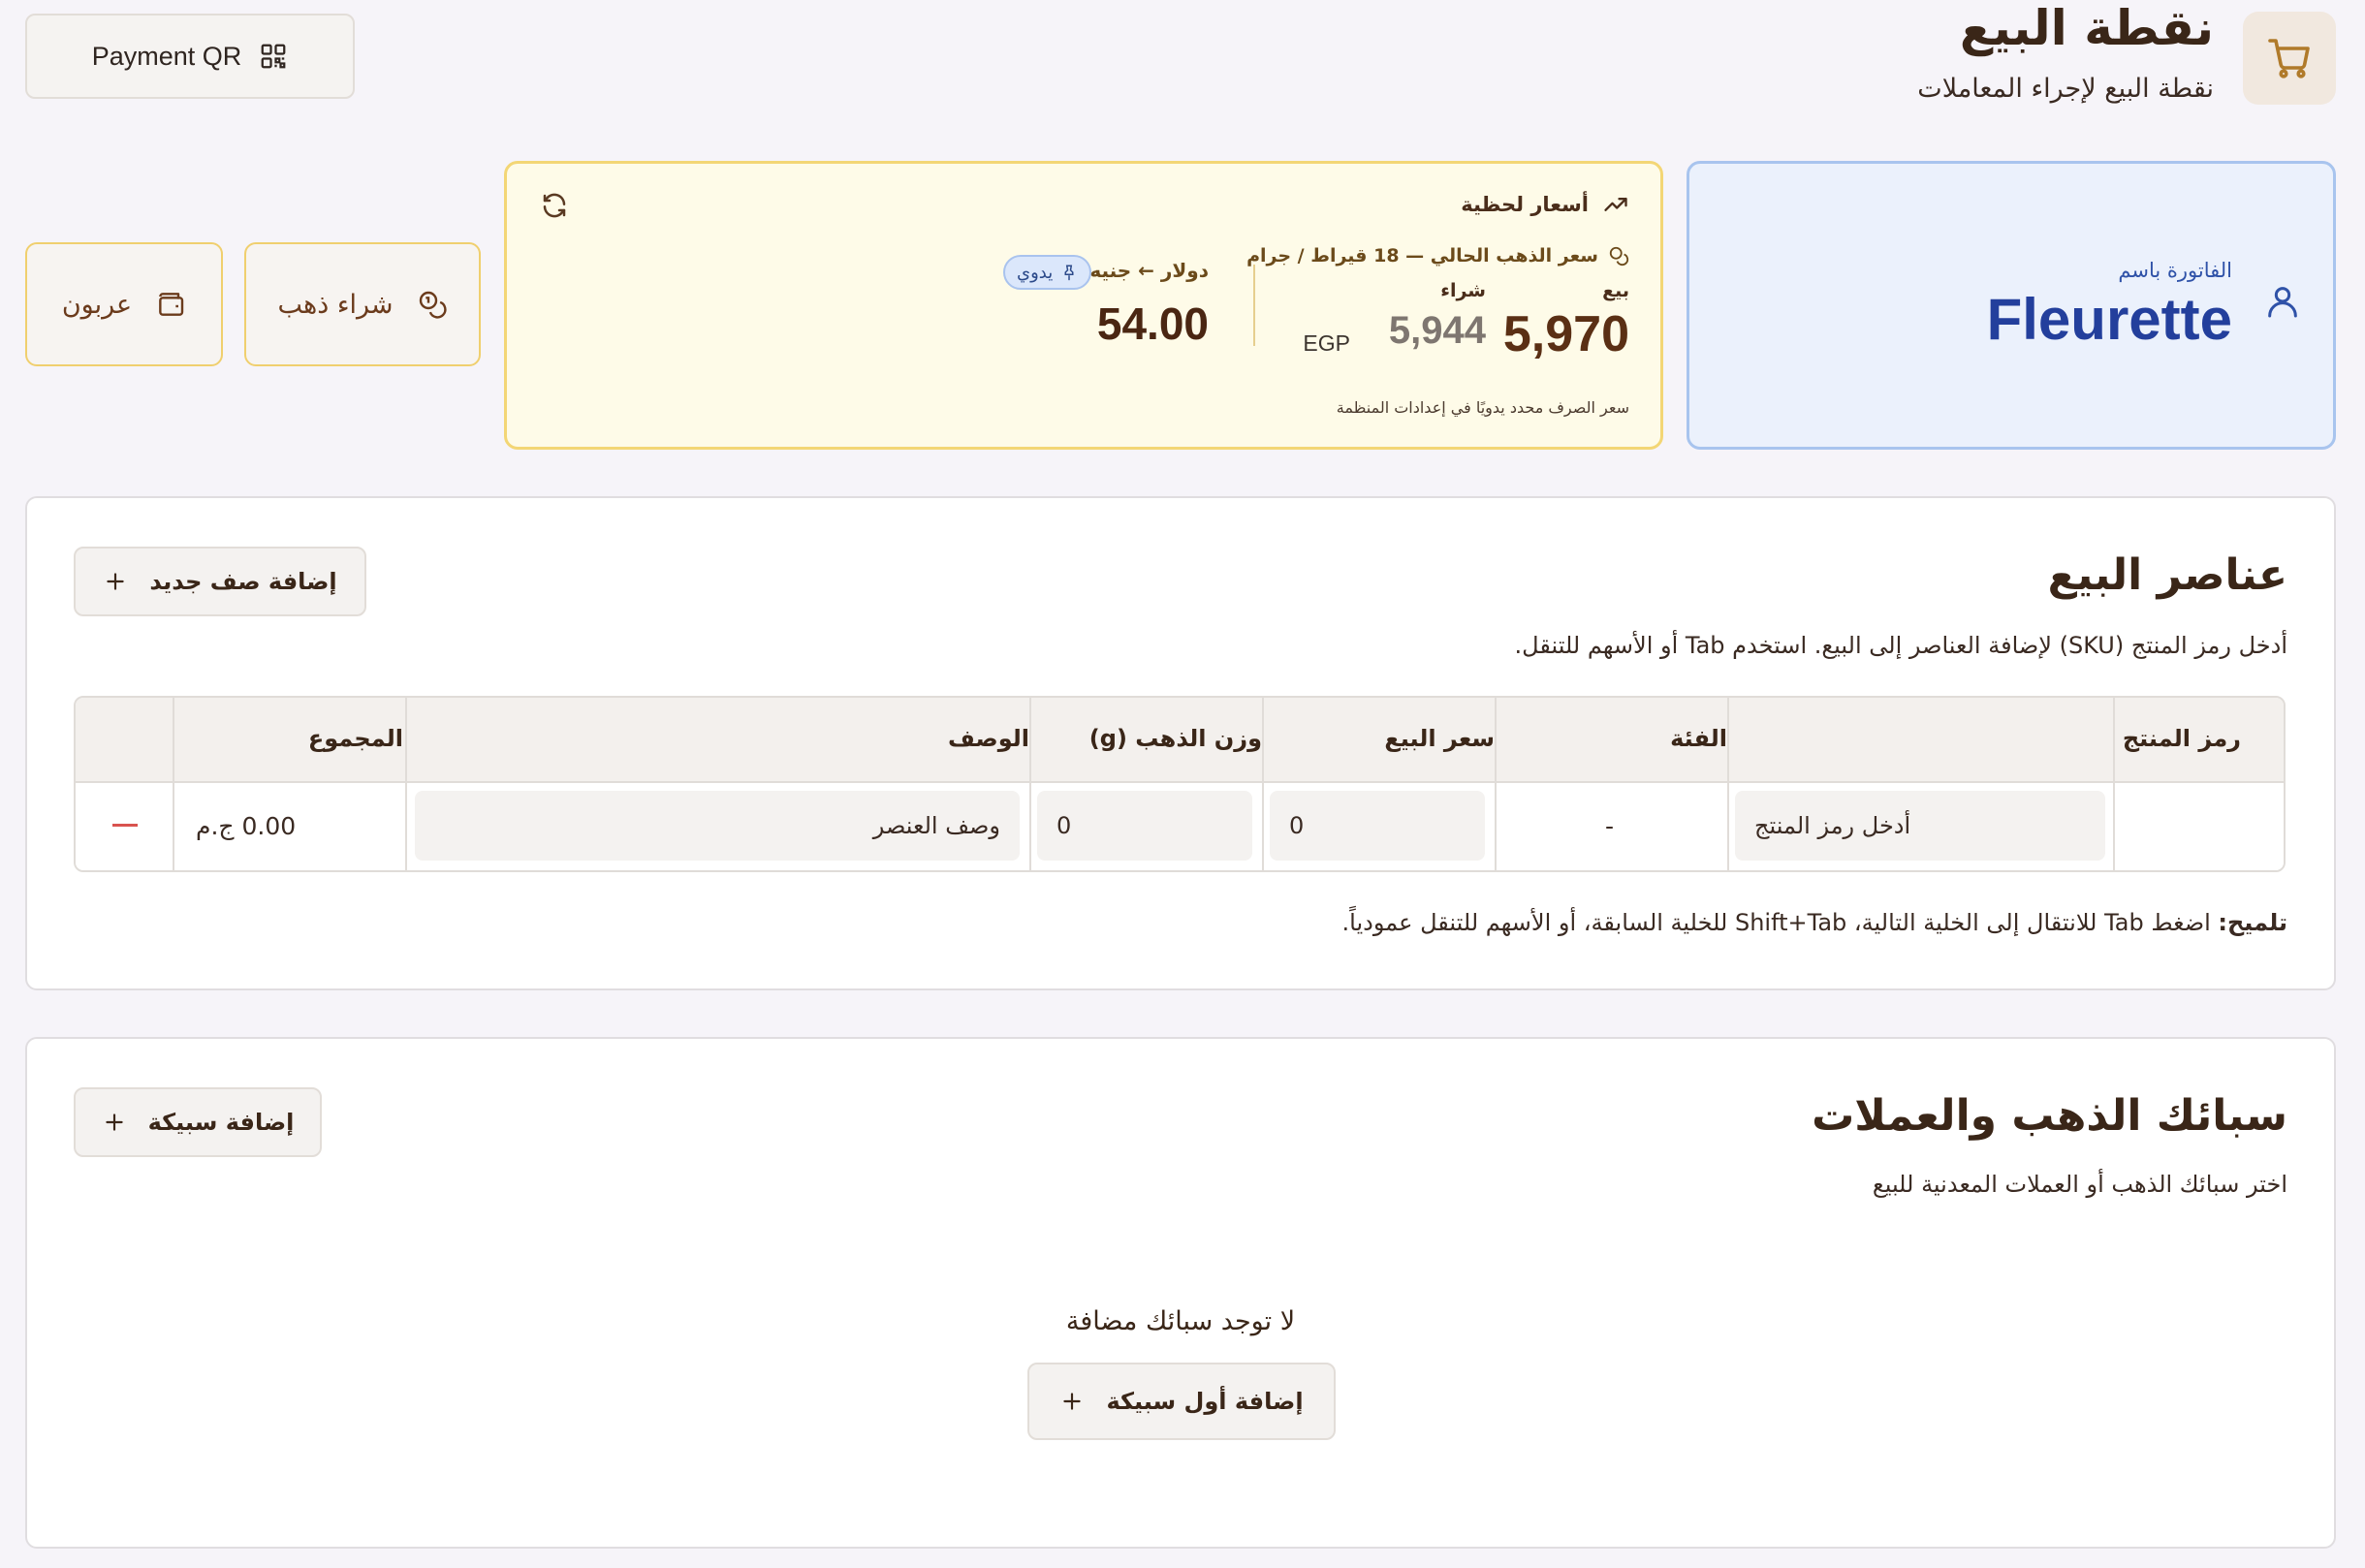  Describe the element at coordinates (355, 739) in the screenshot. I see `column-header-total: المجموع` at that location.